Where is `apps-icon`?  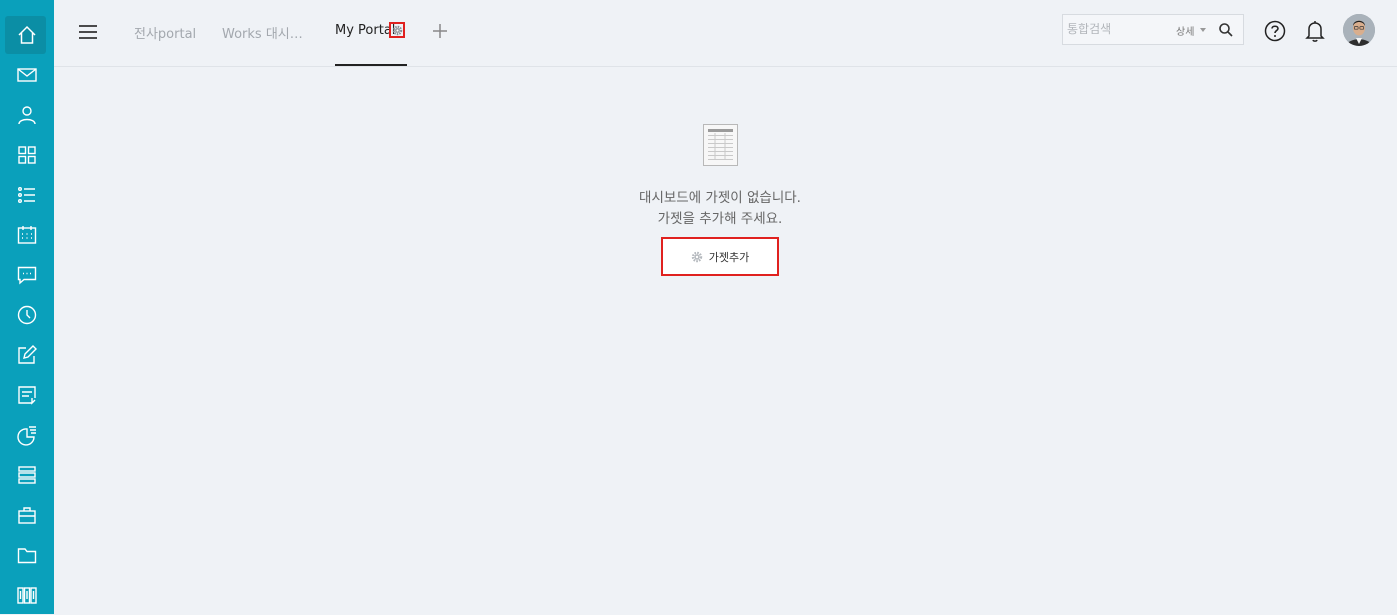 apps-icon is located at coordinates (27, 155).